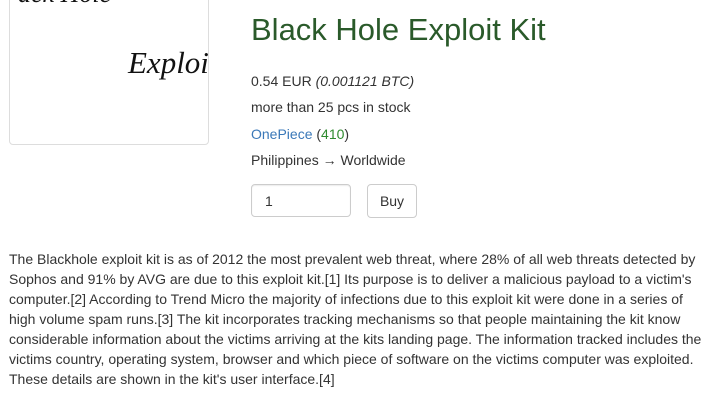  I want to click on product-image-text-main: Exploi, so click(168, 62).